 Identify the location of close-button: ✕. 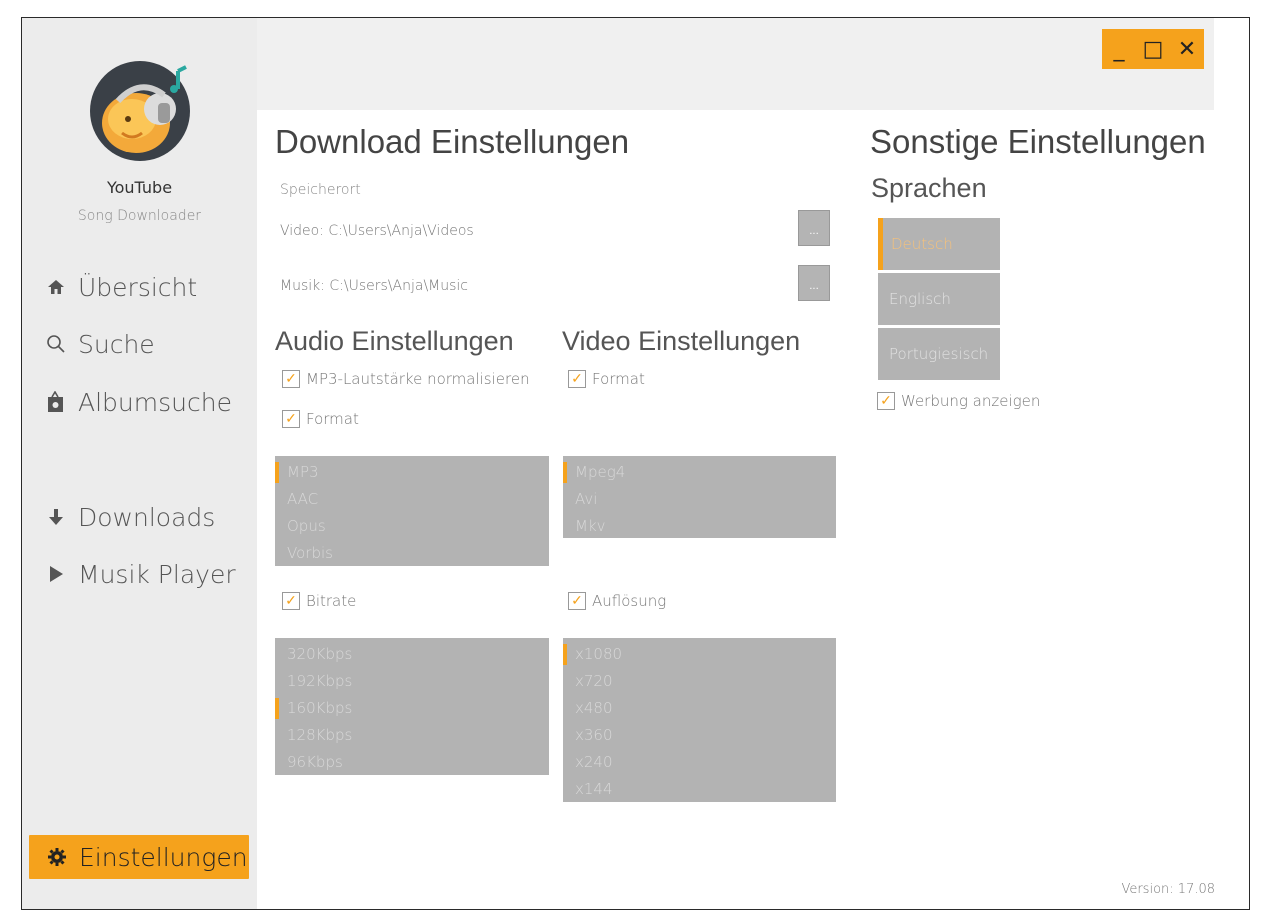
(1187, 49).